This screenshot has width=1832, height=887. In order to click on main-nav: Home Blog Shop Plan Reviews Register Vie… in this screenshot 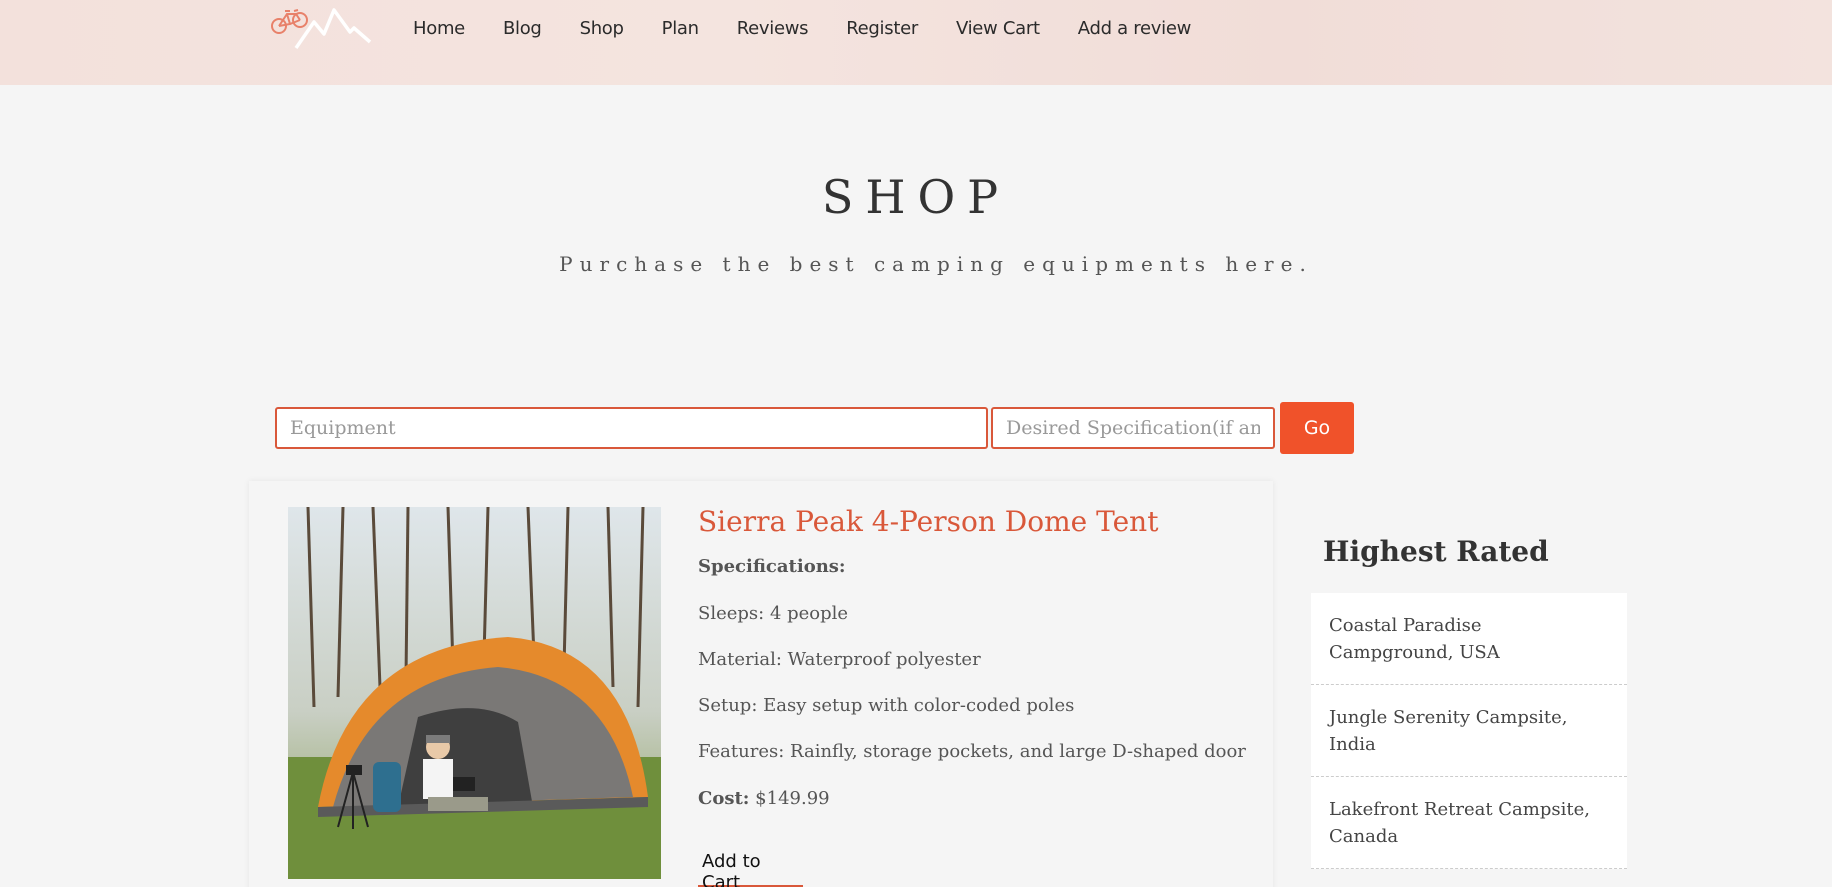, I will do `click(821, 28)`.